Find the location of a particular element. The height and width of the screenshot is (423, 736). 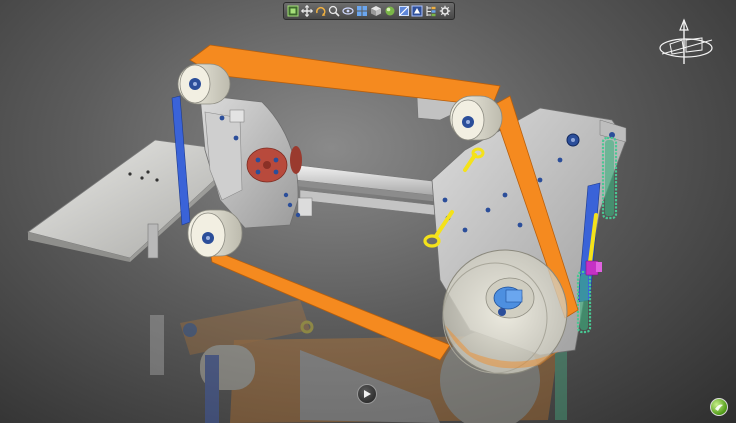

properties-button is located at coordinates (445, 11).